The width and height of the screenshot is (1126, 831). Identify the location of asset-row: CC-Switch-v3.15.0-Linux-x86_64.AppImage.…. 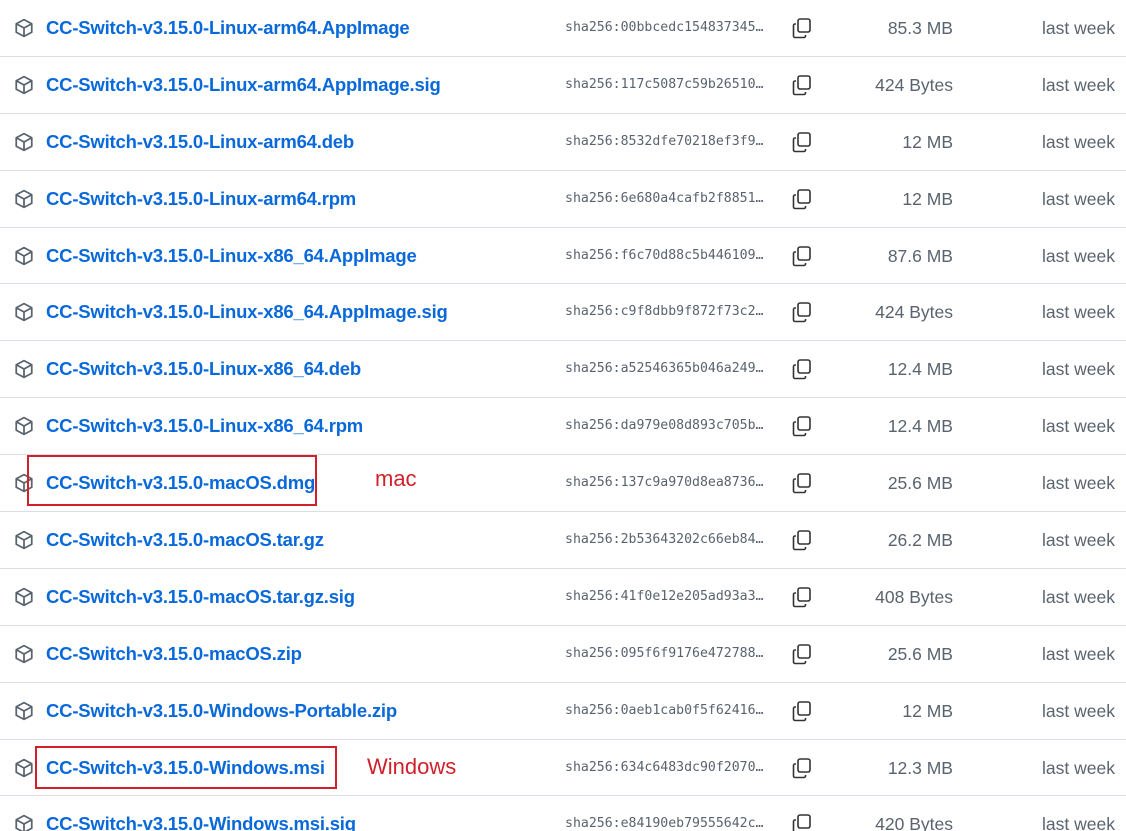
(563, 313).